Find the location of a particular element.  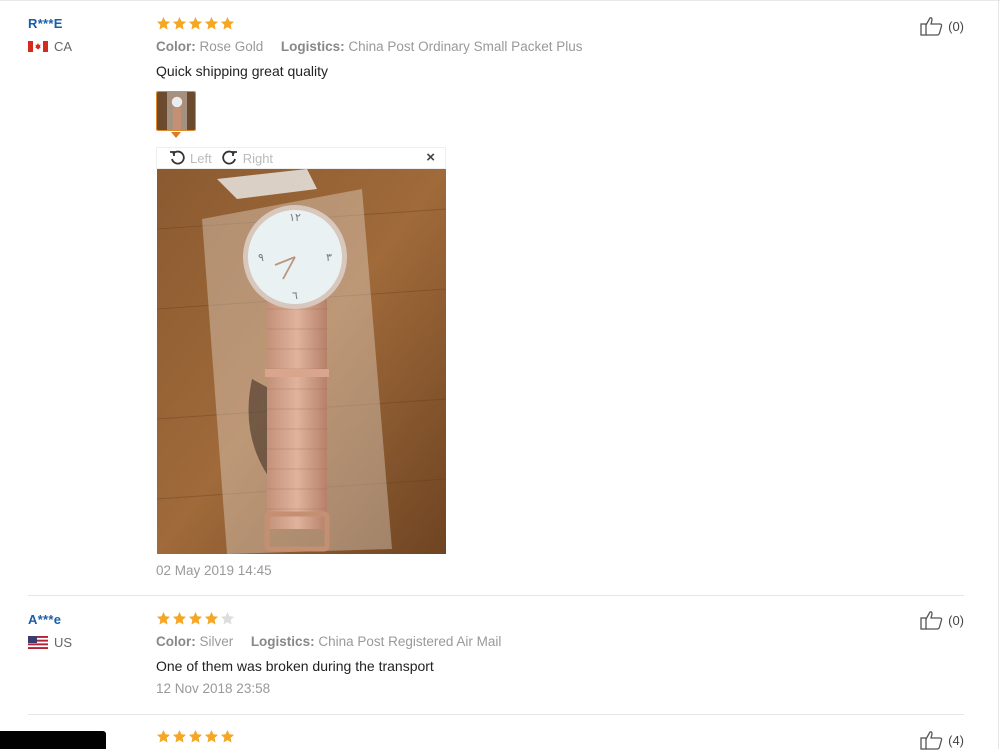

redaction-overlay is located at coordinates (53, 740).